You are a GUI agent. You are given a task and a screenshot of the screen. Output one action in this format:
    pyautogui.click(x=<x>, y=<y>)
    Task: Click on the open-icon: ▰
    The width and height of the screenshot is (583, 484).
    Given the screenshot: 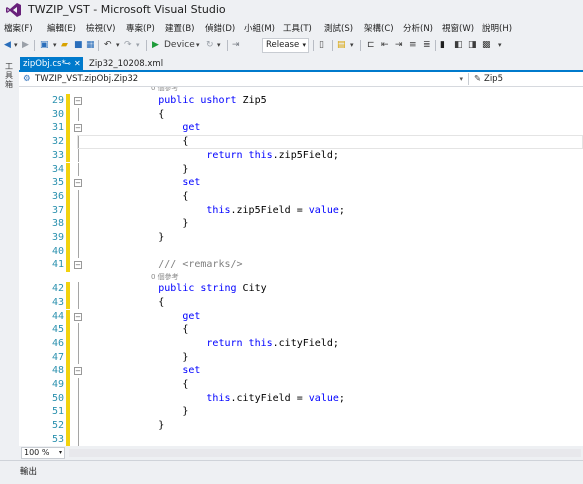 What is the action you would take?
    pyautogui.click(x=64, y=45)
    